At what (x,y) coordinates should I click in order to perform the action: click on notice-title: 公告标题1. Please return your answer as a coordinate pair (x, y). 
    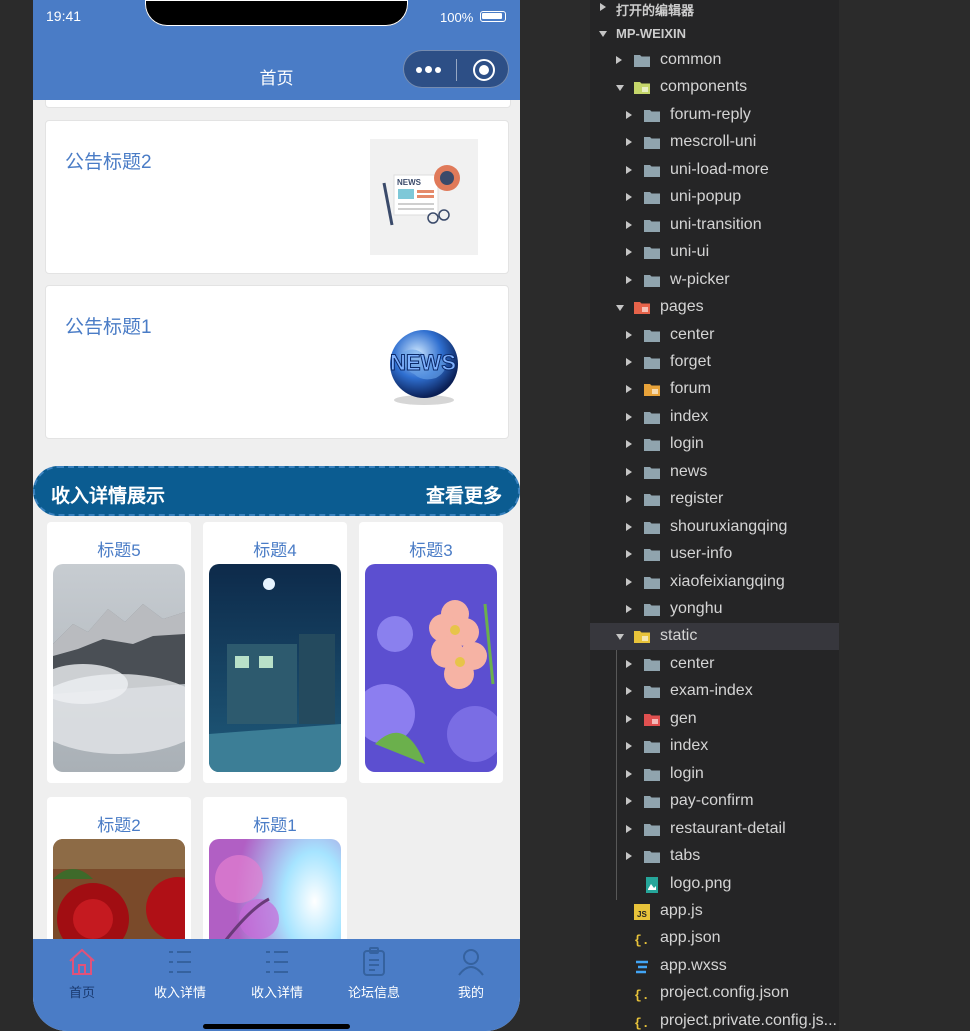
    Looking at the image, I should click on (108, 327).